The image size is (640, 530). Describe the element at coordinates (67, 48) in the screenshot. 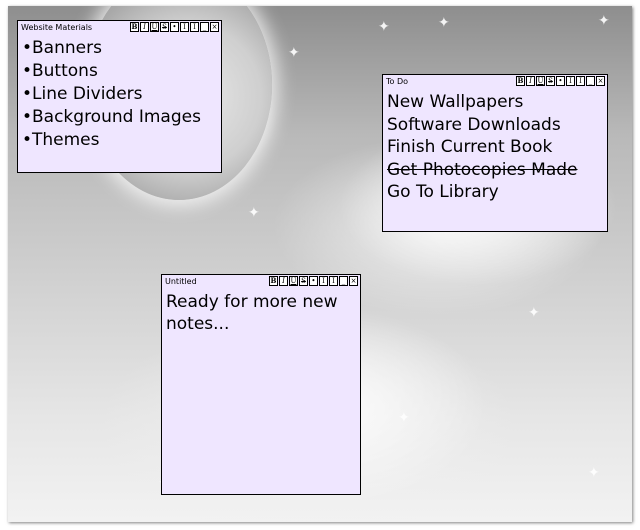

I see `list-item-text: Banners` at that location.